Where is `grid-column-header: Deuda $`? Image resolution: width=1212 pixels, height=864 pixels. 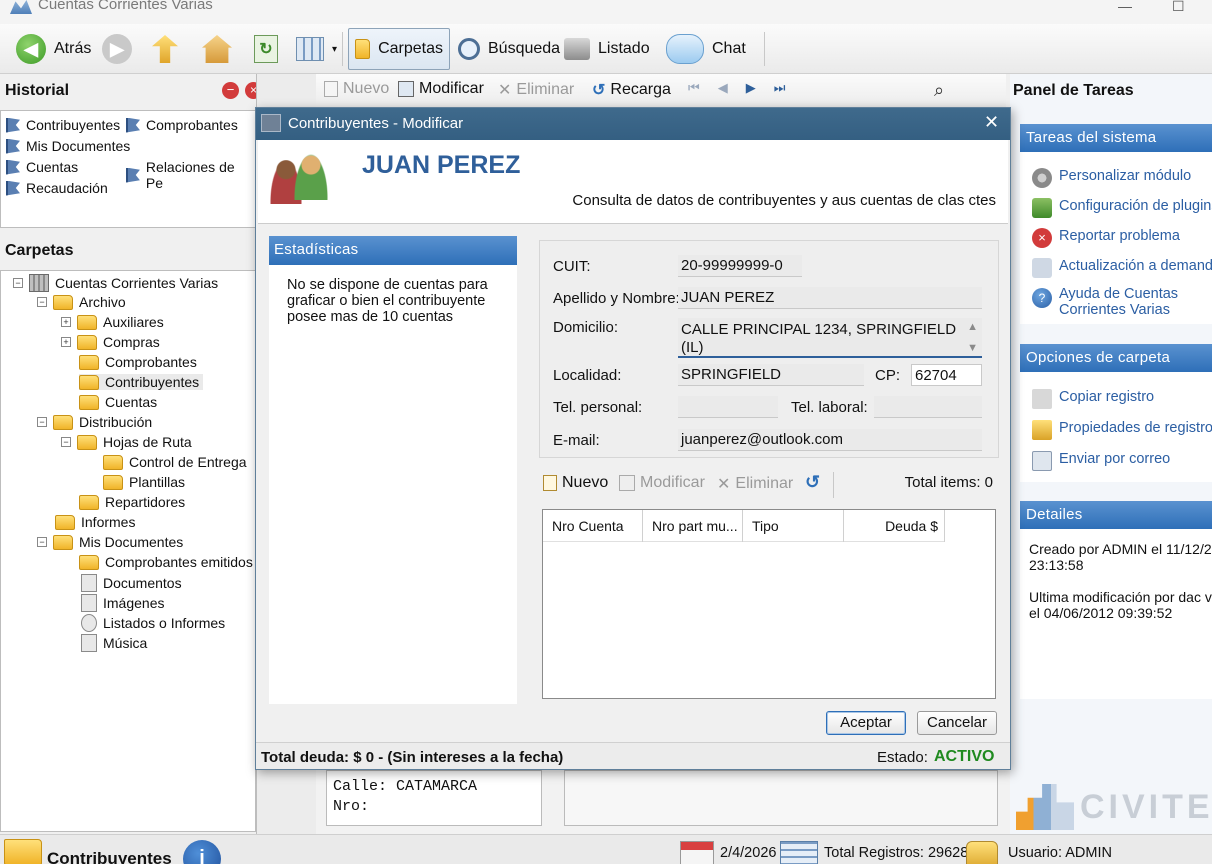
grid-column-header: Deuda $ is located at coordinates (894, 526).